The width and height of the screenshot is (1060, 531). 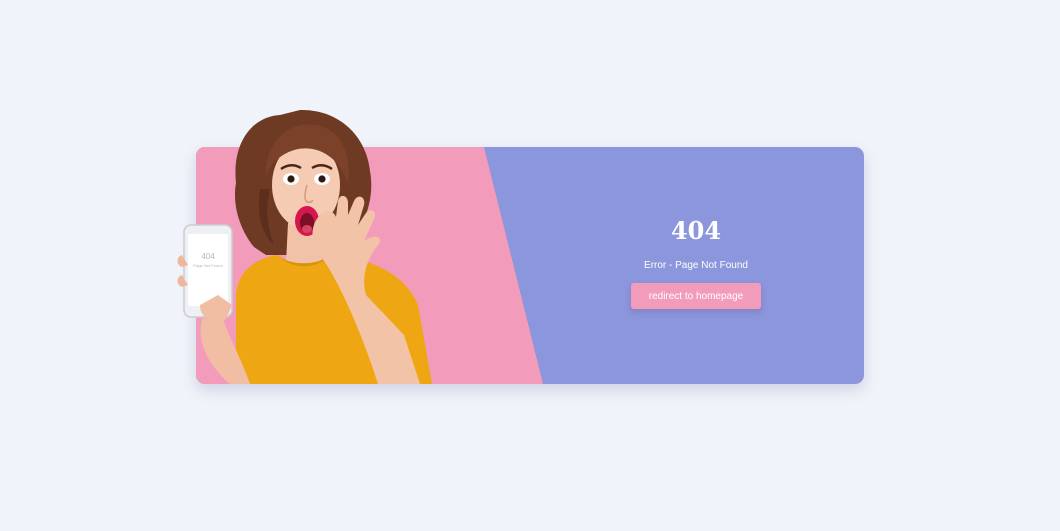 What do you see at coordinates (208, 256) in the screenshot?
I see `phone-error-code: 404` at bounding box center [208, 256].